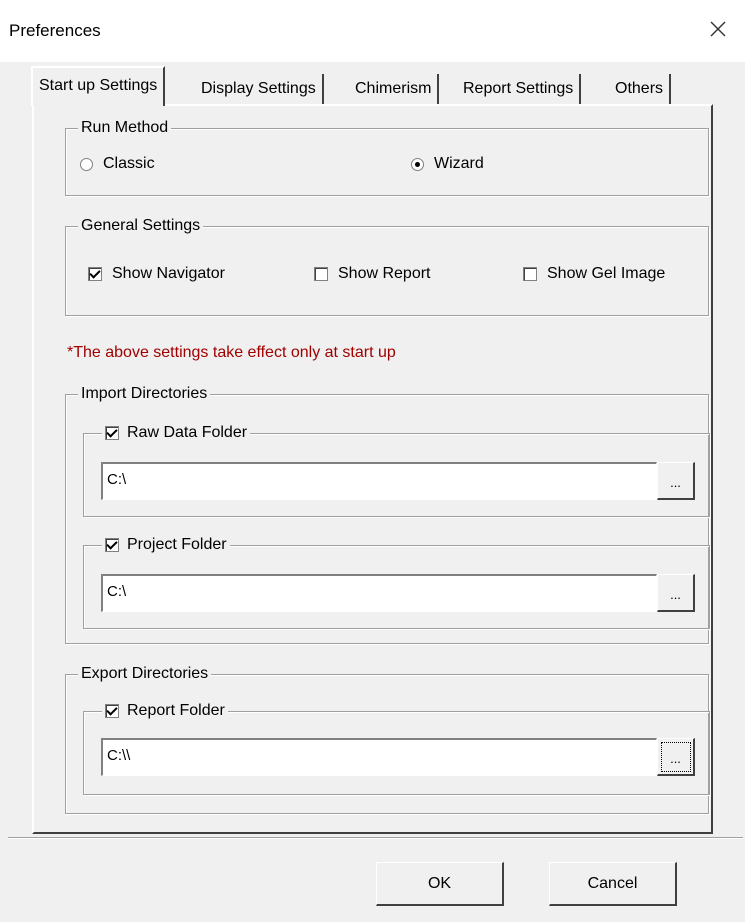  Describe the element at coordinates (86, 164) in the screenshot. I see `radio-classic-indicator` at that location.